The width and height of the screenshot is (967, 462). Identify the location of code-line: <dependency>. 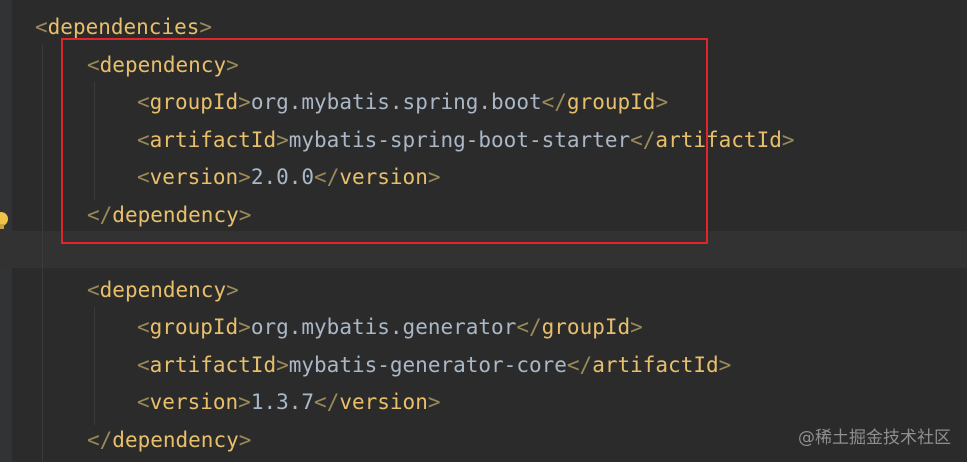
(163, 290).